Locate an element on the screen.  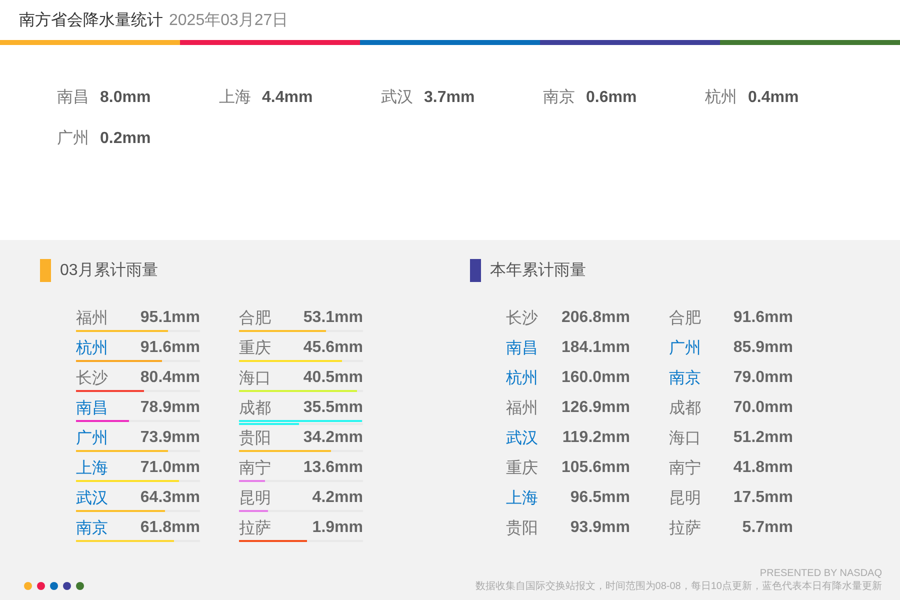
rainfall-value: 0.2mm is located at coordinates (125, 139).